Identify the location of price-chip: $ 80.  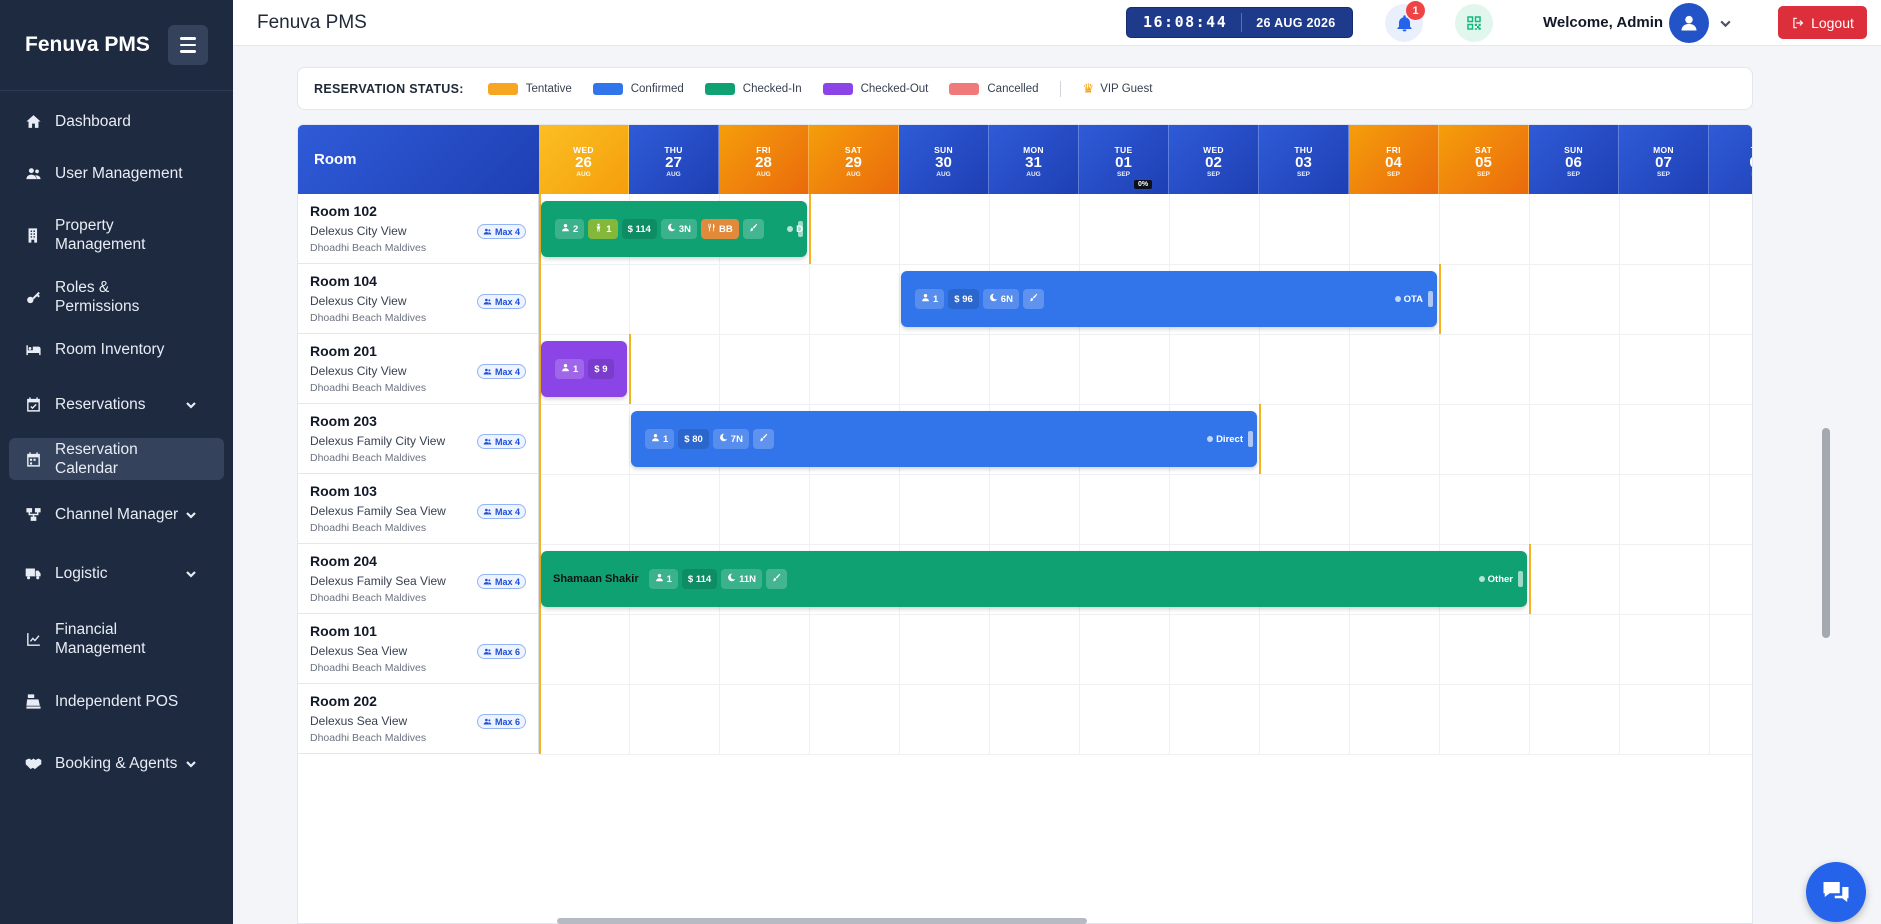
(693, 439).